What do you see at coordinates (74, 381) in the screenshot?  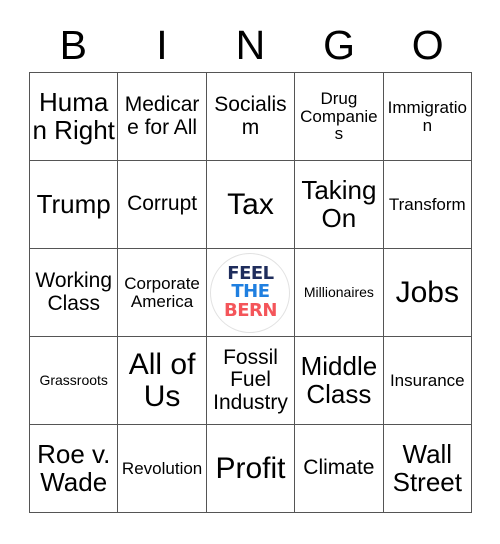 I see `bingo-cell: Grassroots` at bounding box center [74, 381].